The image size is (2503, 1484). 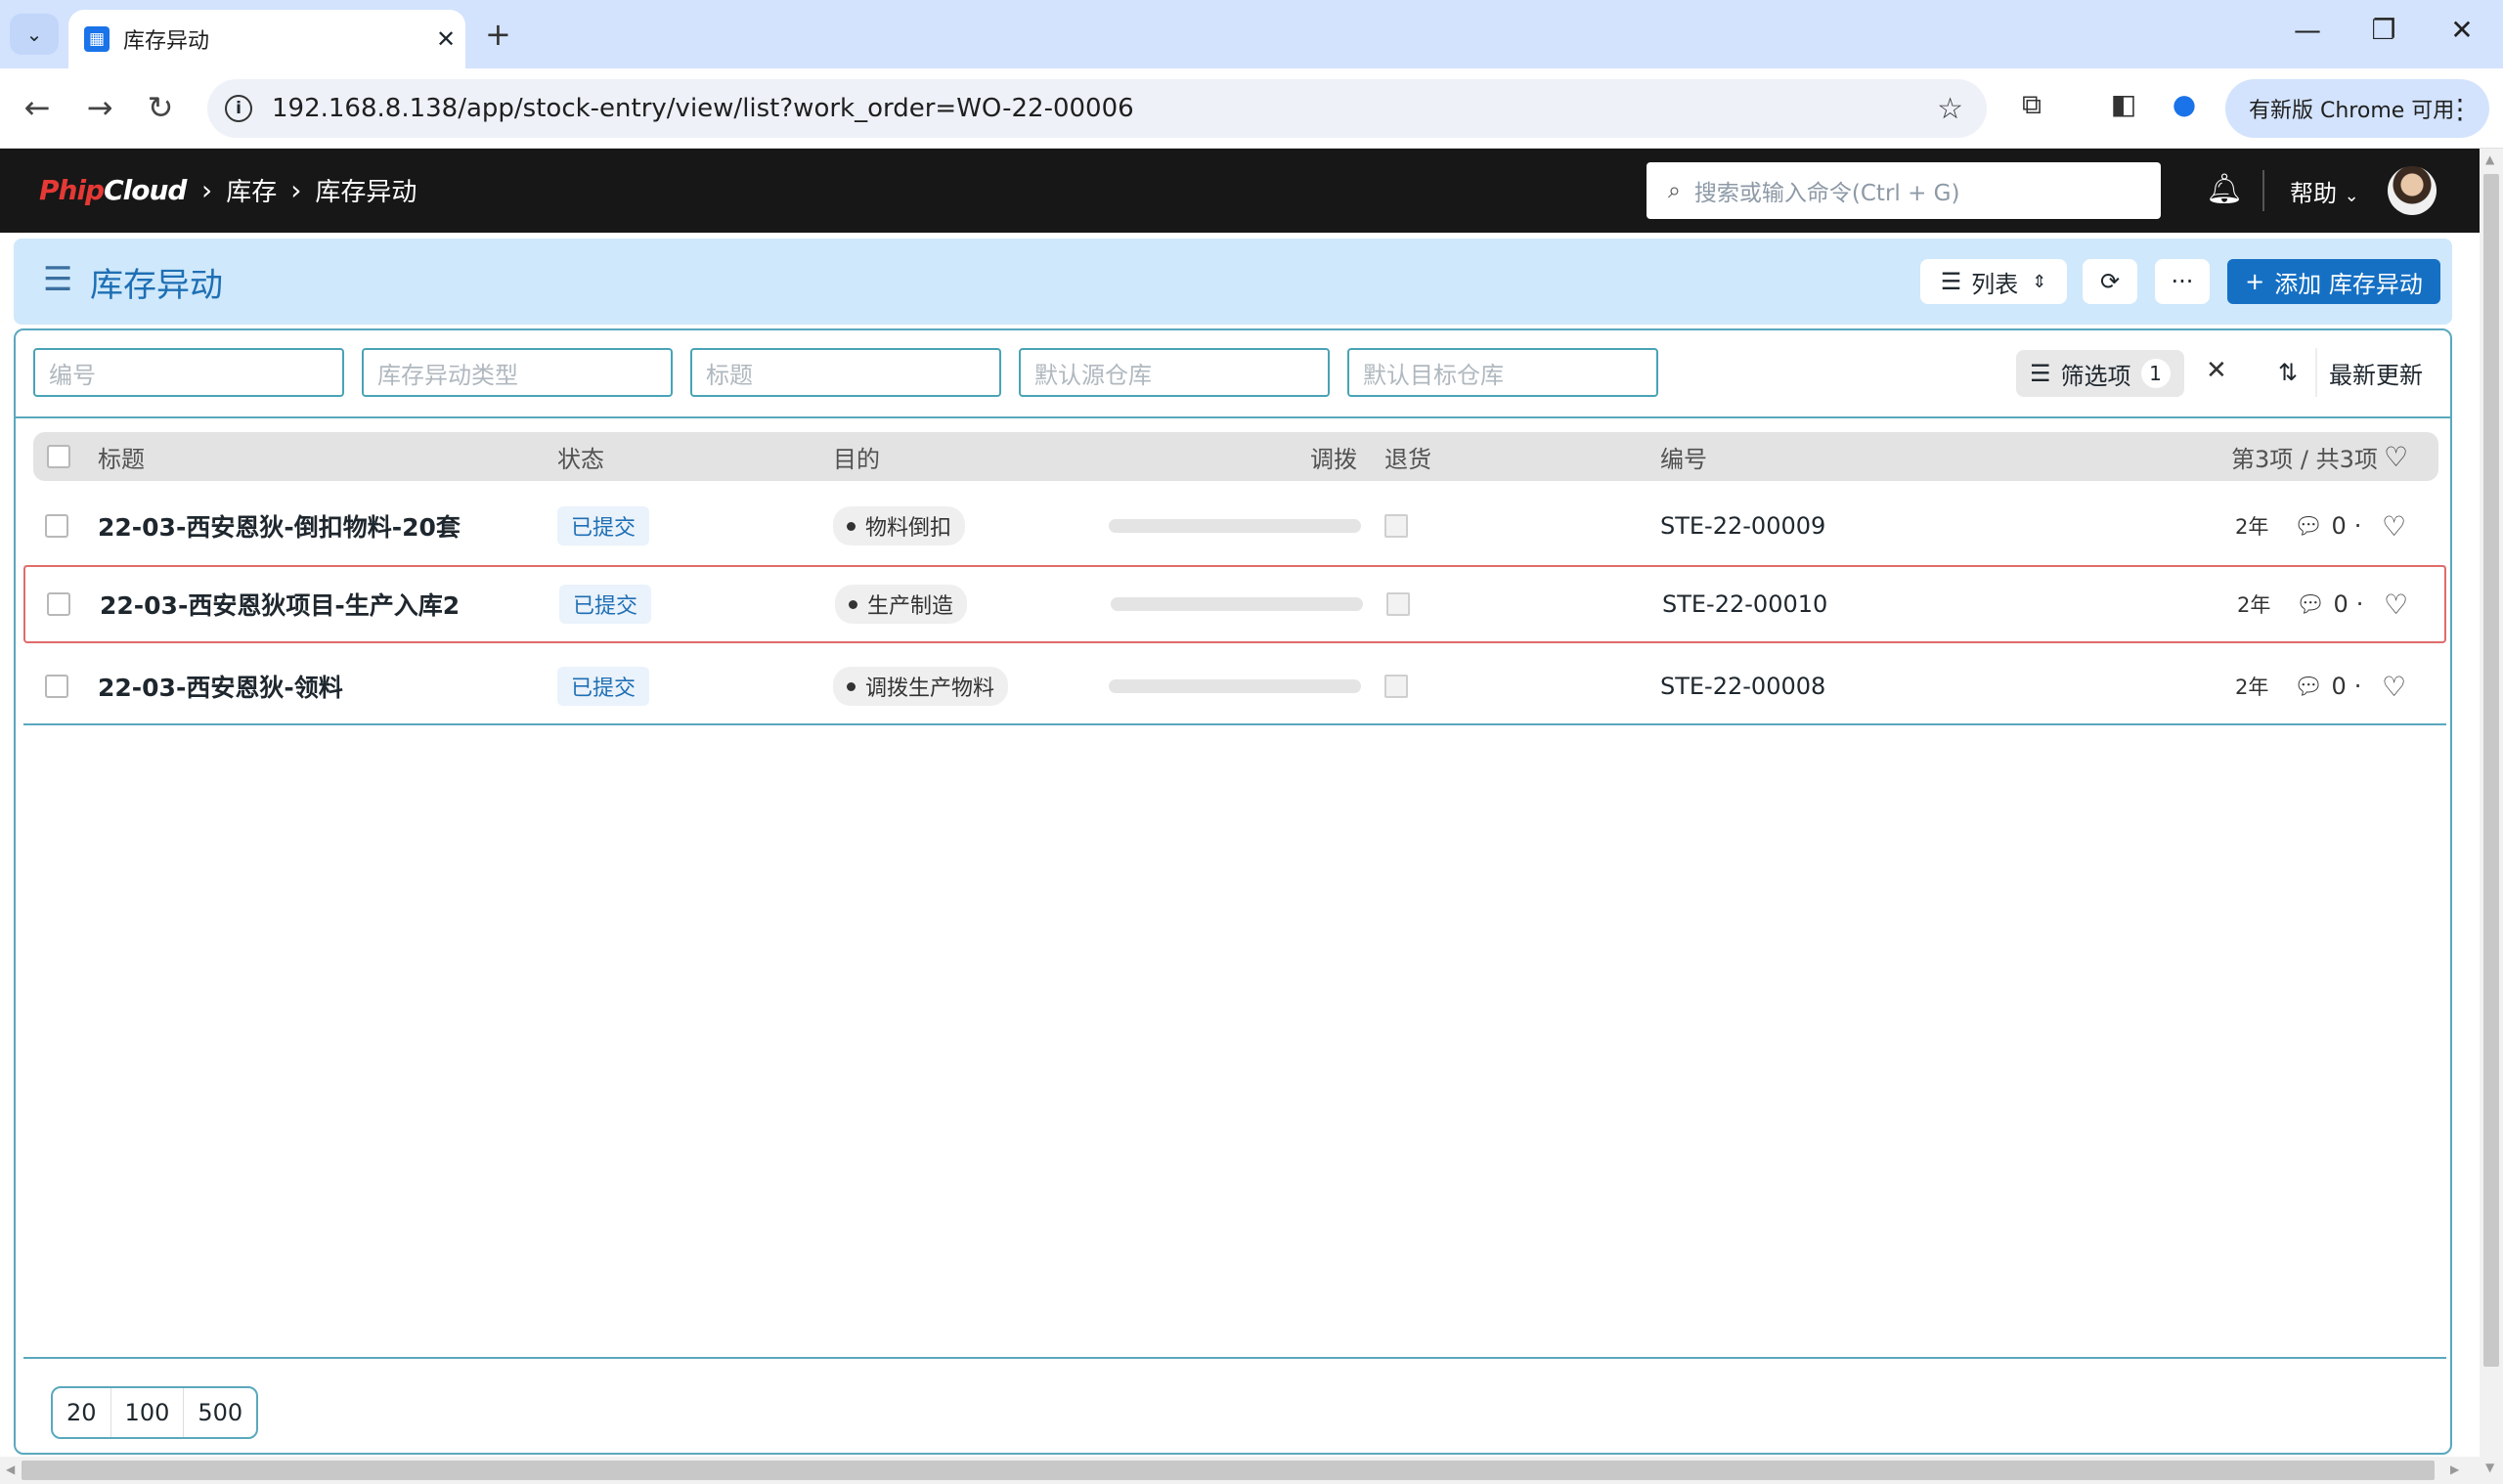 I want to click on vertical-scrollbar: ▲ ▼, so click(x=2491, y=816).